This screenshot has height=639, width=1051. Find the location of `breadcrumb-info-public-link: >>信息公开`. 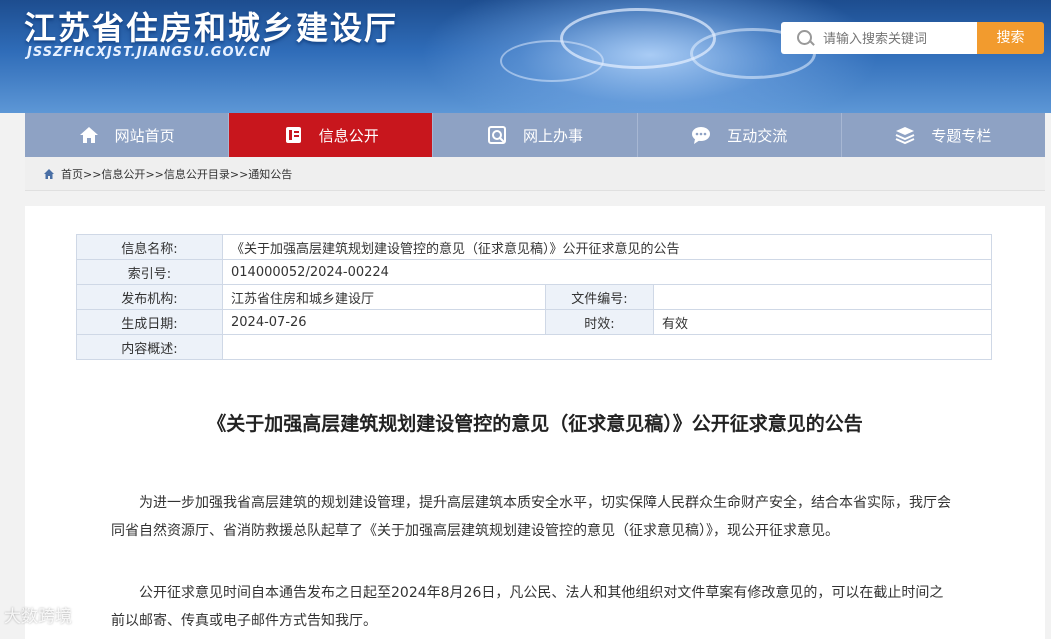

breadcrumb-info-public-link: >>信息公开 is located at coordinates (114, 174).